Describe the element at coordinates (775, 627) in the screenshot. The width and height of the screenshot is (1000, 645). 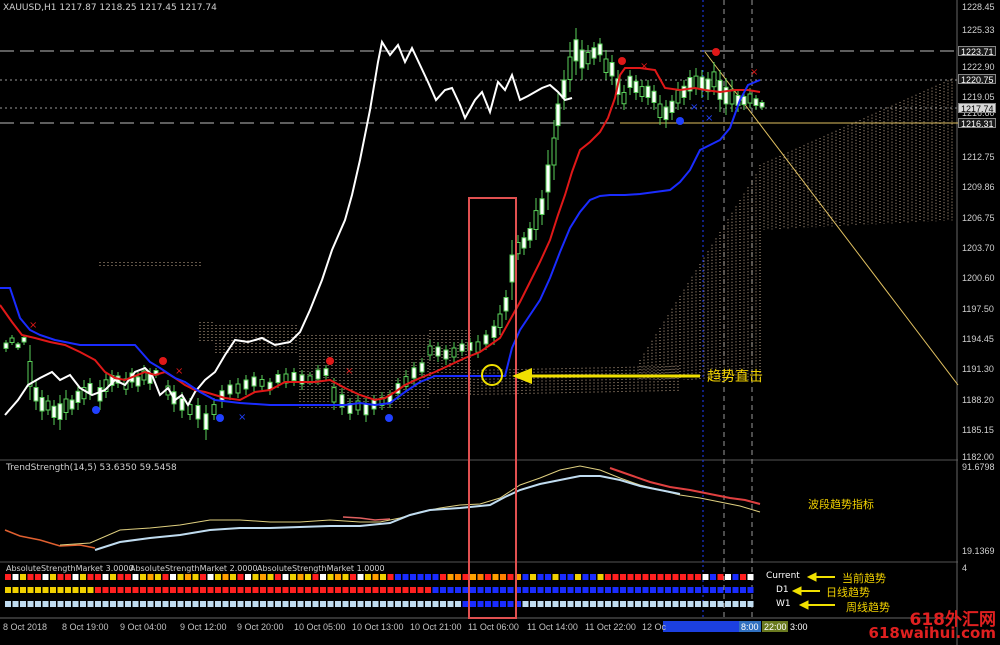
I see `time-axis-label: 22:00` at that location.